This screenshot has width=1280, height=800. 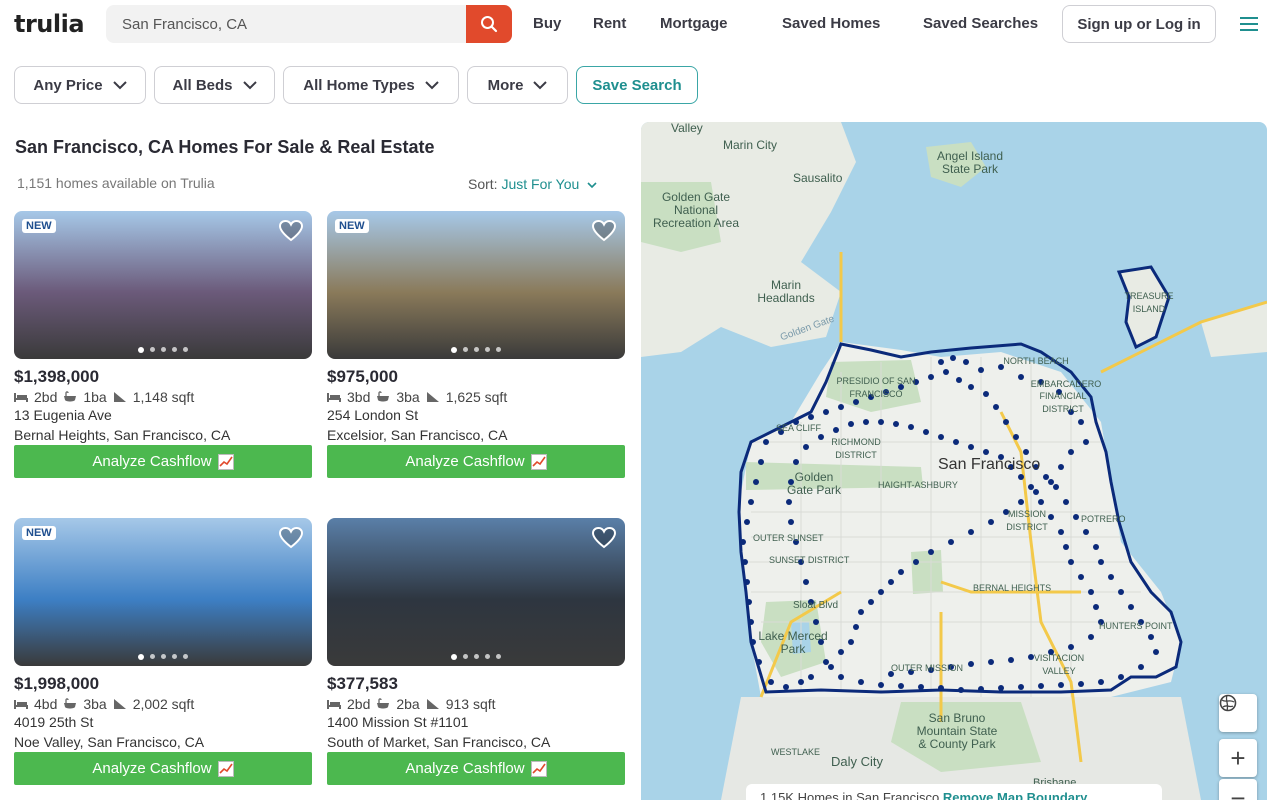 What do you see at coordinates (1238, 713) in the screenshot?
I see `map-layers-button` at bounding box center [1238, 713].